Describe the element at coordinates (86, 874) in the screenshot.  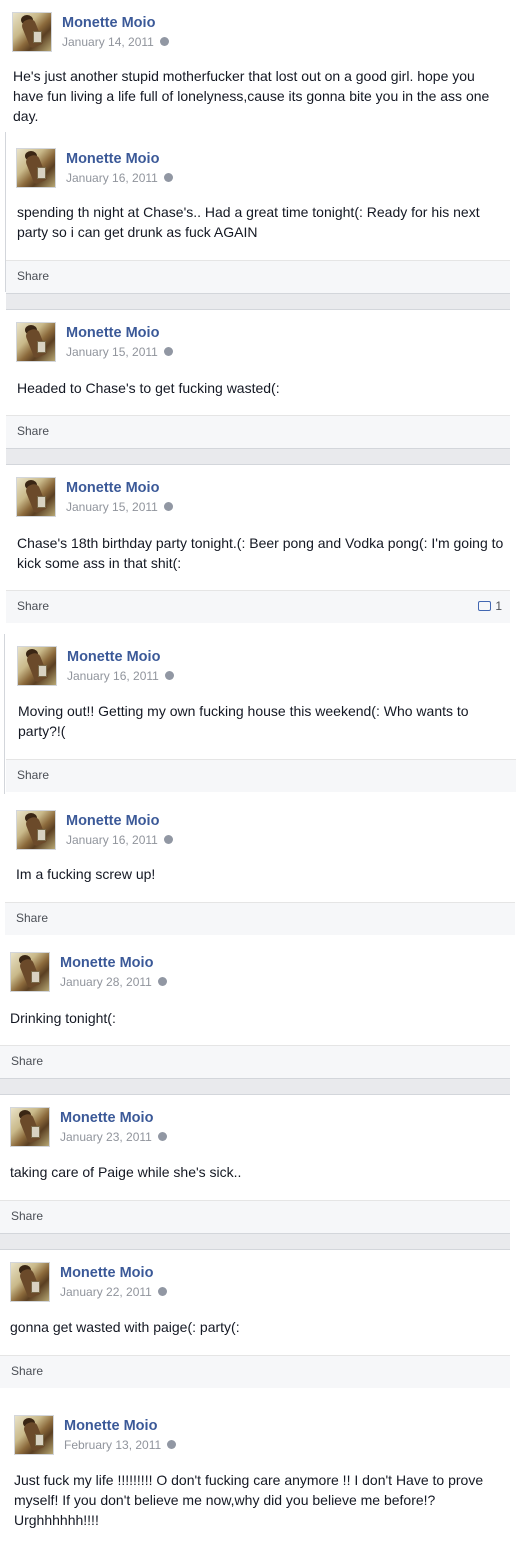
I see `post-text: Im a fucking screw up!` at that location.